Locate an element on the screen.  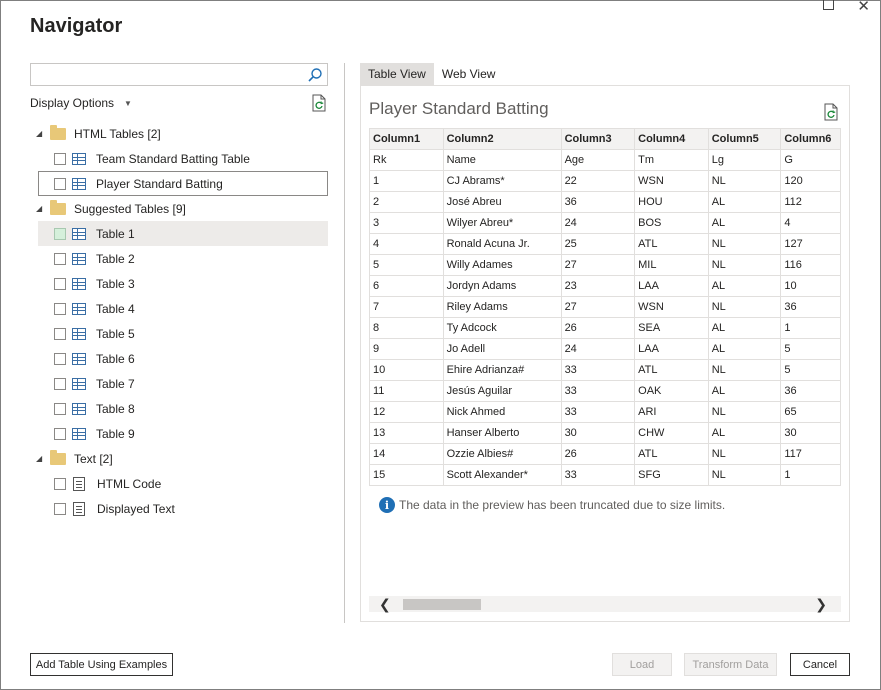
column-header: Column5 is located at coordinates (744, 139).